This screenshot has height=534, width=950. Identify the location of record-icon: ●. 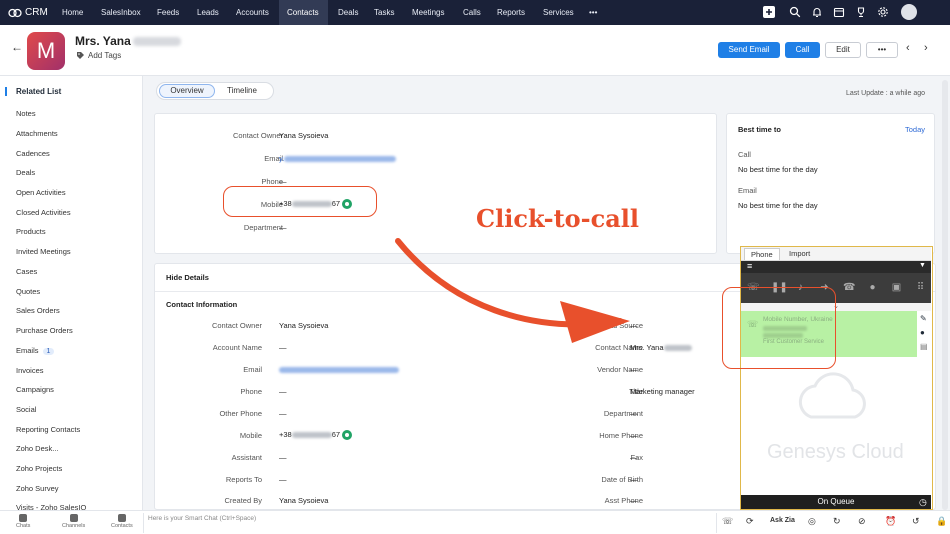
(872, 287).